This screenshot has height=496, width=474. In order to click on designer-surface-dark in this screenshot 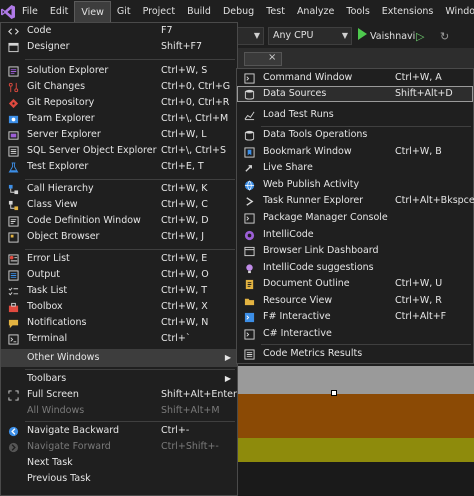, I will do `click(356, 479)`.